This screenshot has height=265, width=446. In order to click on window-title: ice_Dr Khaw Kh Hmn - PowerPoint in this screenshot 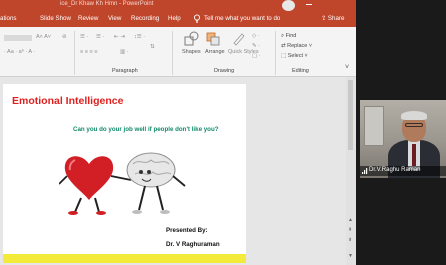, I will do `click(107, 4)`.